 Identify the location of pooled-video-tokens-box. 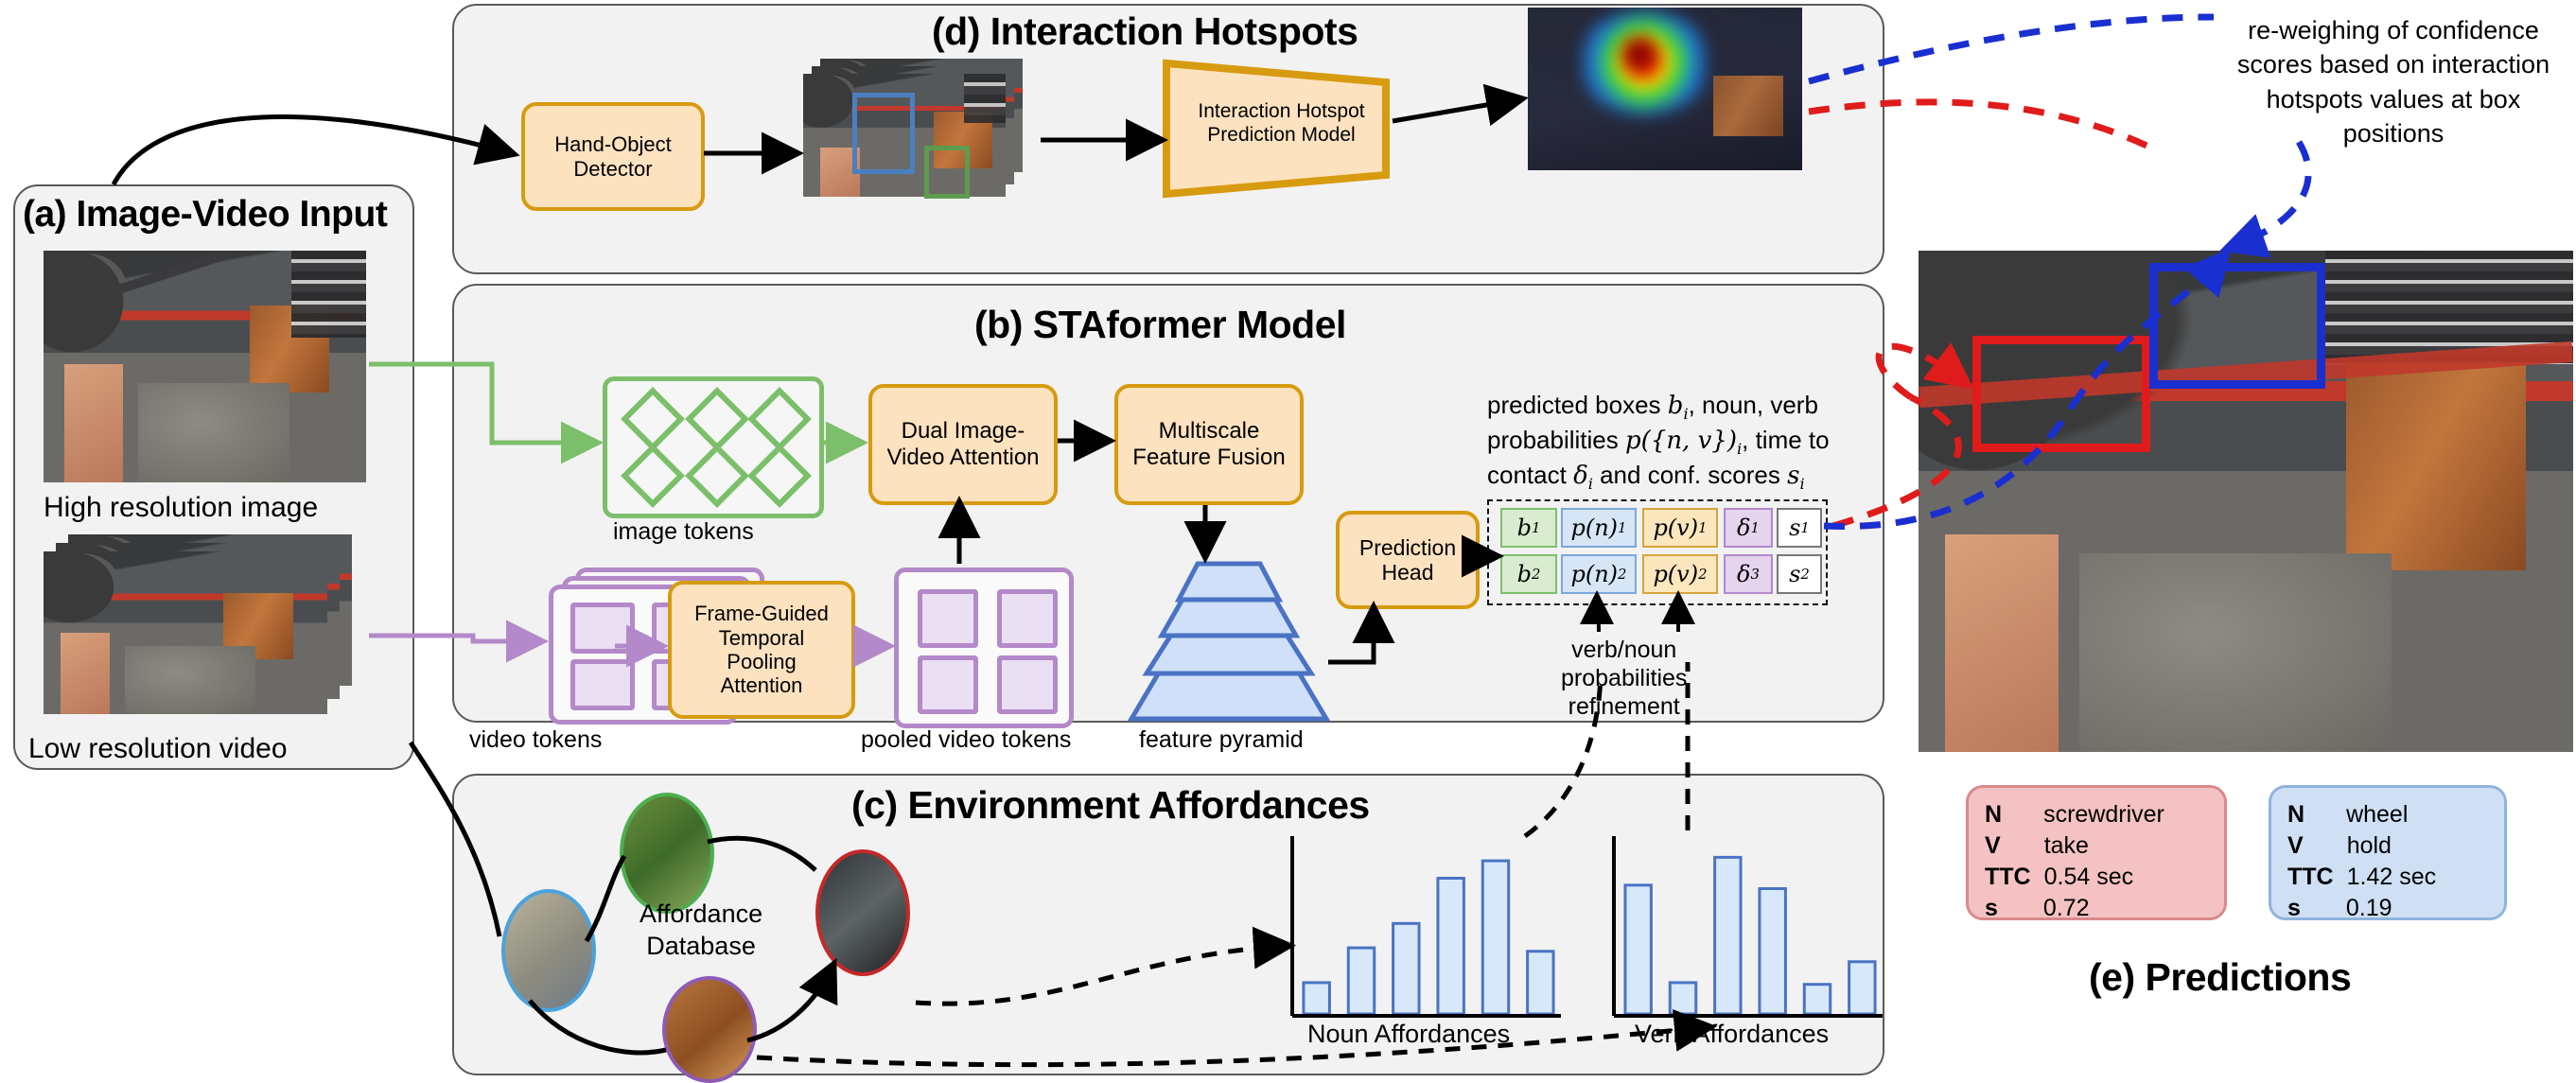
(984, 648).